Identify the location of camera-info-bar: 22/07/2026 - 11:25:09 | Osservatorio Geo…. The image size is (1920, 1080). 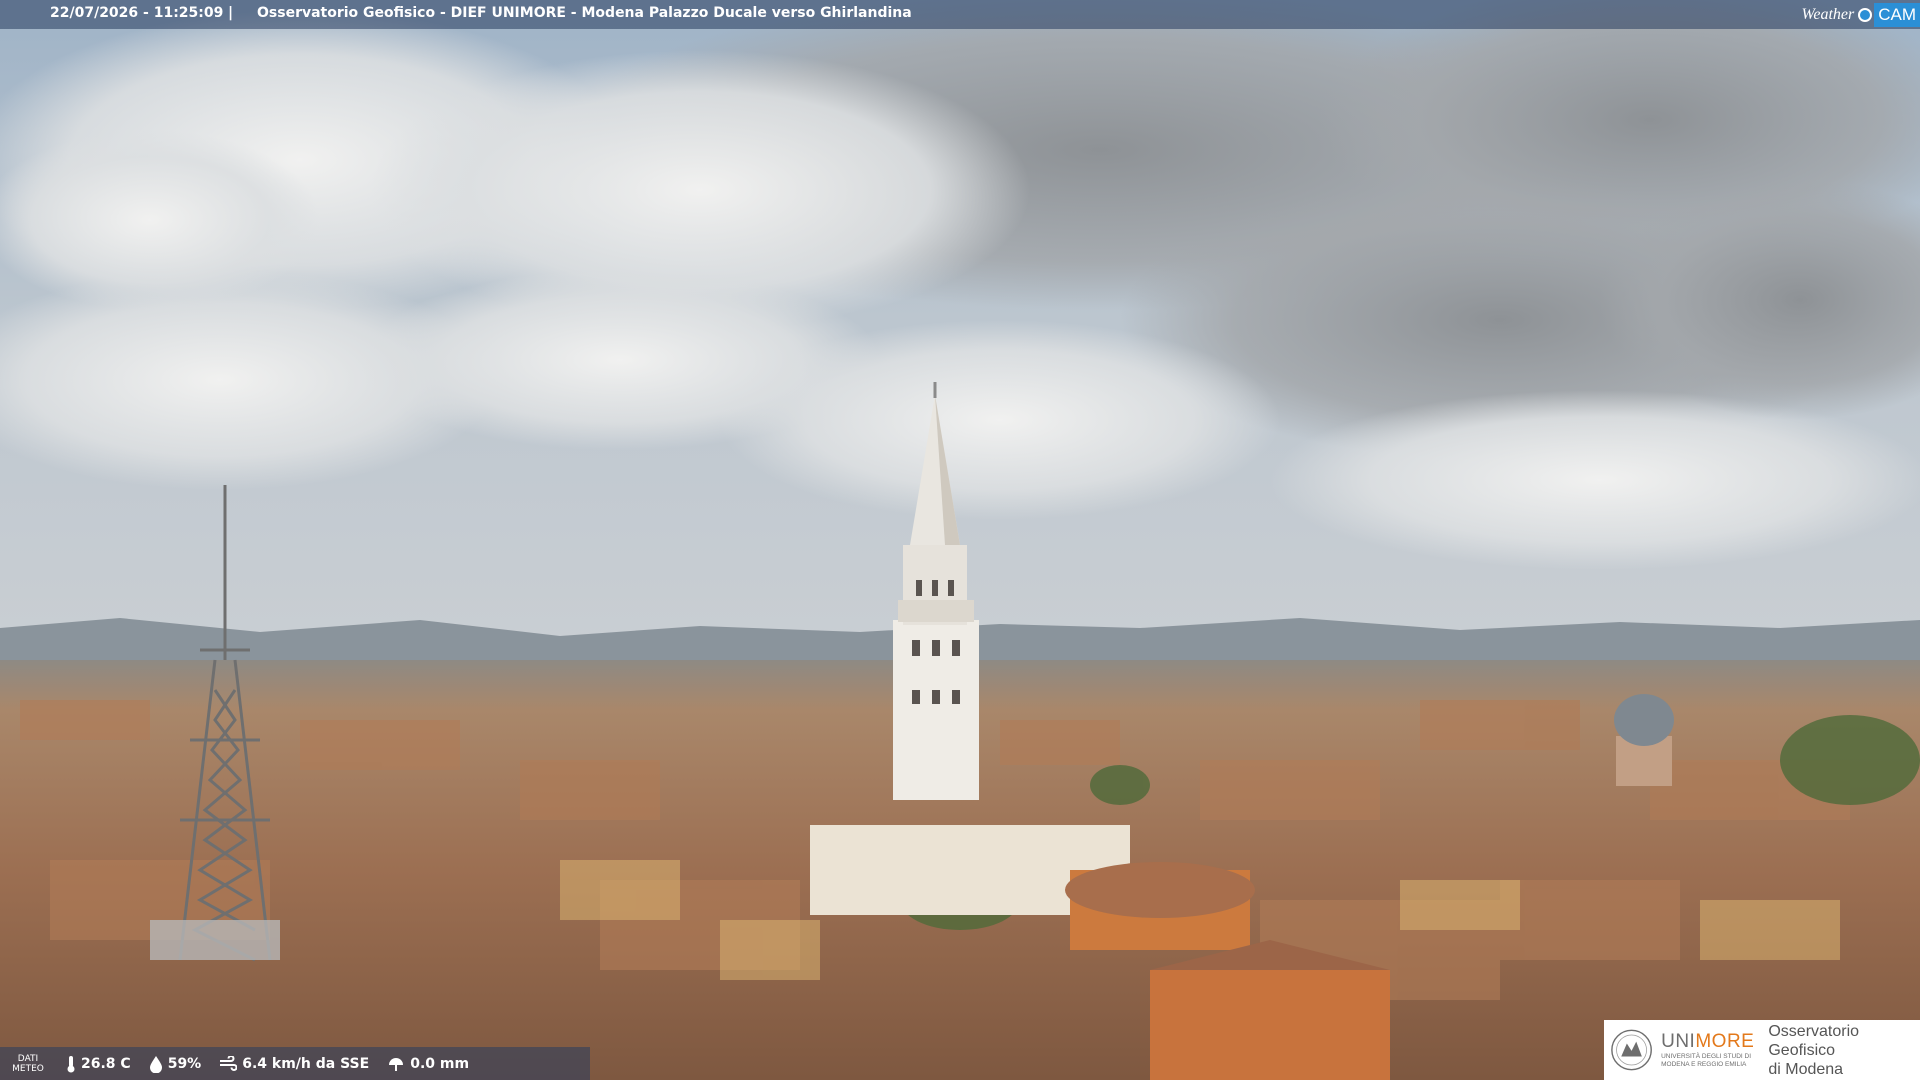
(960, 14).